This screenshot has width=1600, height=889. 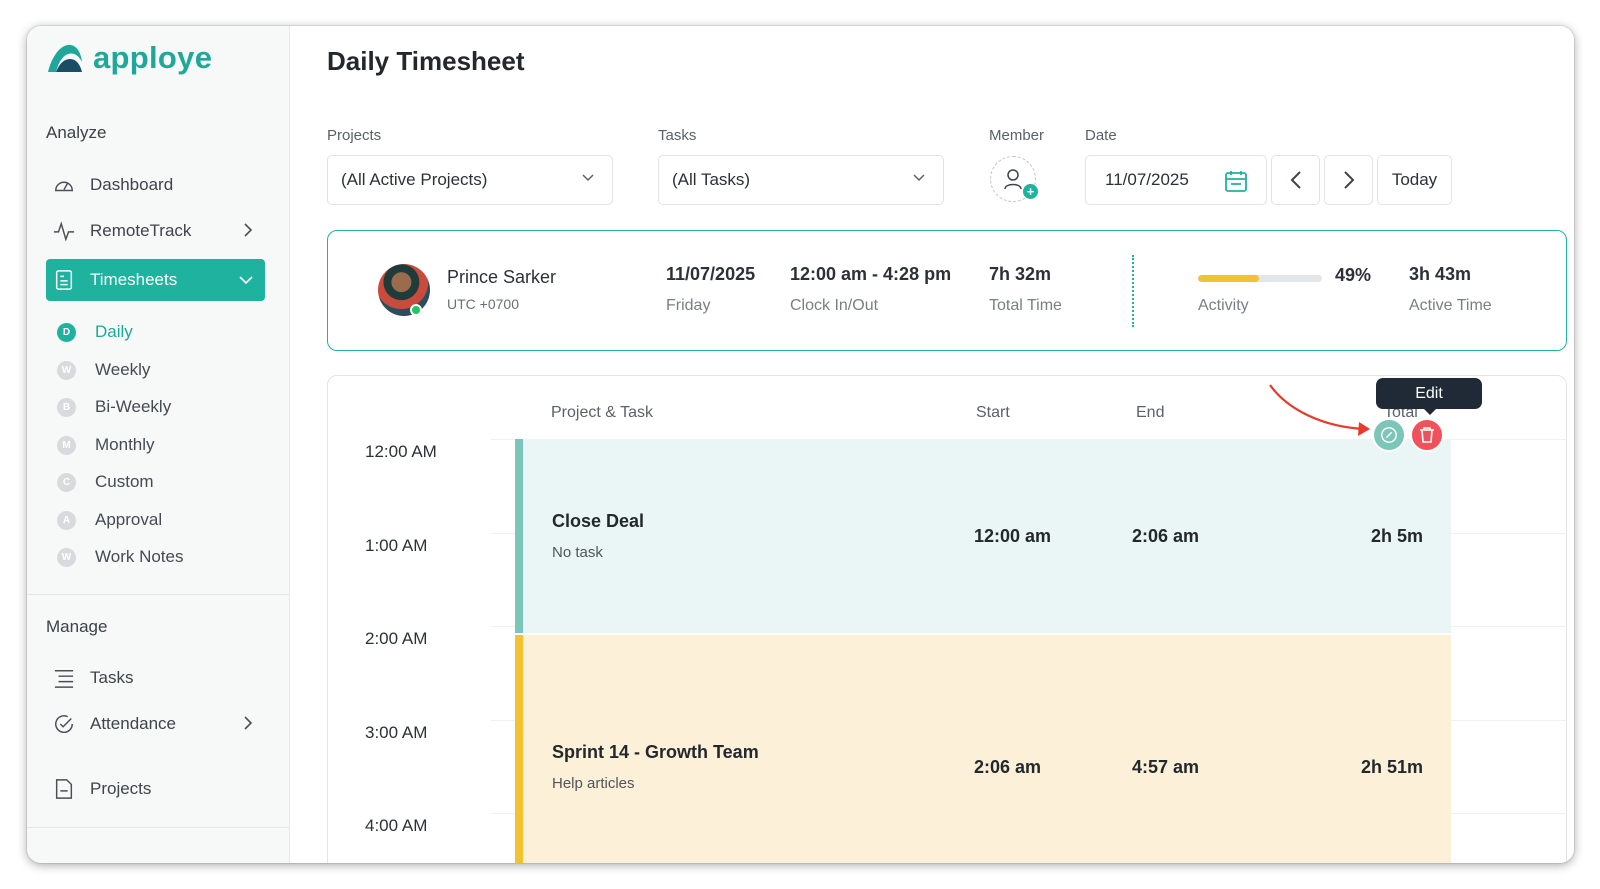 What do you see at coordinates (1020, 274) in the screenshot?
I see `summary-total: 7h 32m` at bounding box center [1020, 274].